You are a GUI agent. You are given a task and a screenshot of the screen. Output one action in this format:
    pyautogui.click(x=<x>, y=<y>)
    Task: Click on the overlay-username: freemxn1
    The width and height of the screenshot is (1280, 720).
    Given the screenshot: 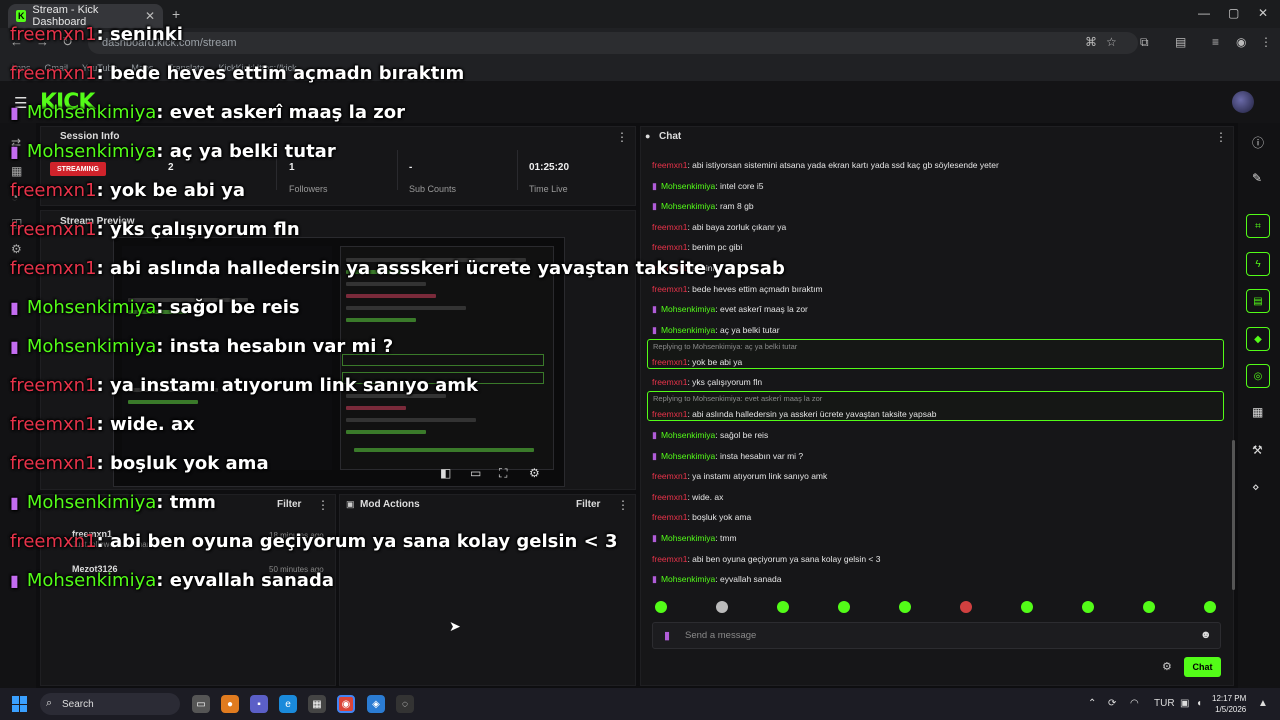 What is the action you would take?
    pyautogui.click(x=53, y=424)
    